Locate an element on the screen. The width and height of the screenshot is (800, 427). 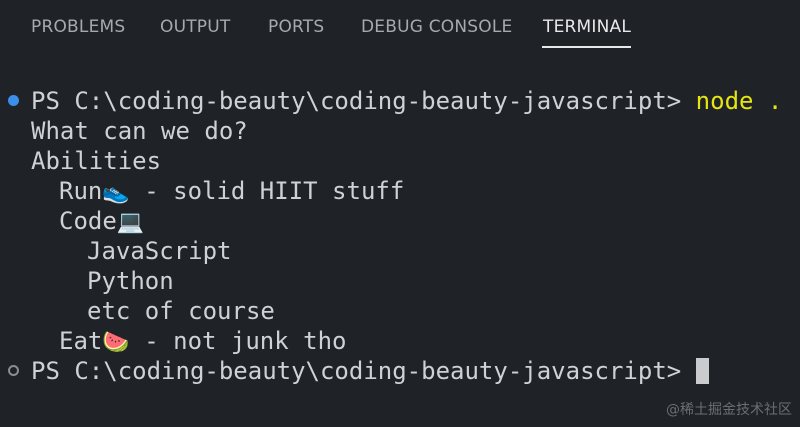
watermark: @稀土掘金技术社区 is located at coordinates (729, 410).